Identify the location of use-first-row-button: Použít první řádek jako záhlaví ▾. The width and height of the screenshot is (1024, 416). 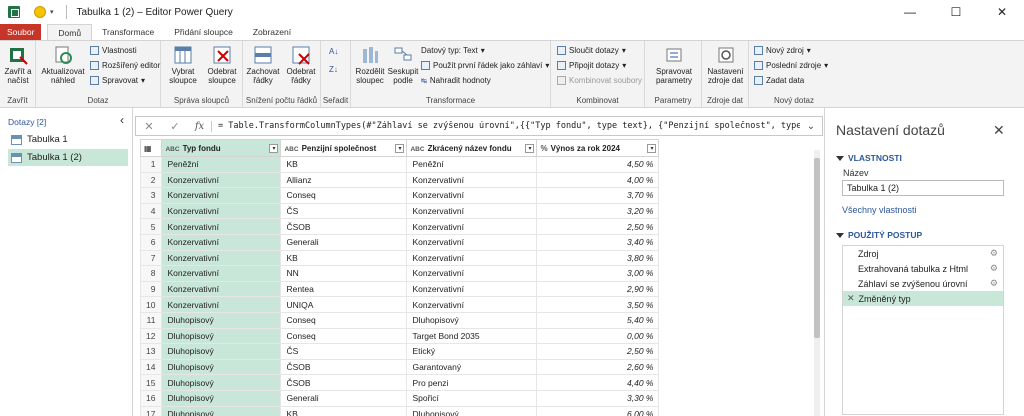
(485, 65).